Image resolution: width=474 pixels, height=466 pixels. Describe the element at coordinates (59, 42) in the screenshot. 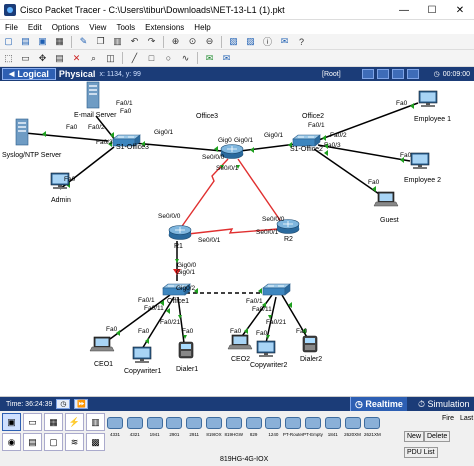

I see `print-icon: ▦` at that location.